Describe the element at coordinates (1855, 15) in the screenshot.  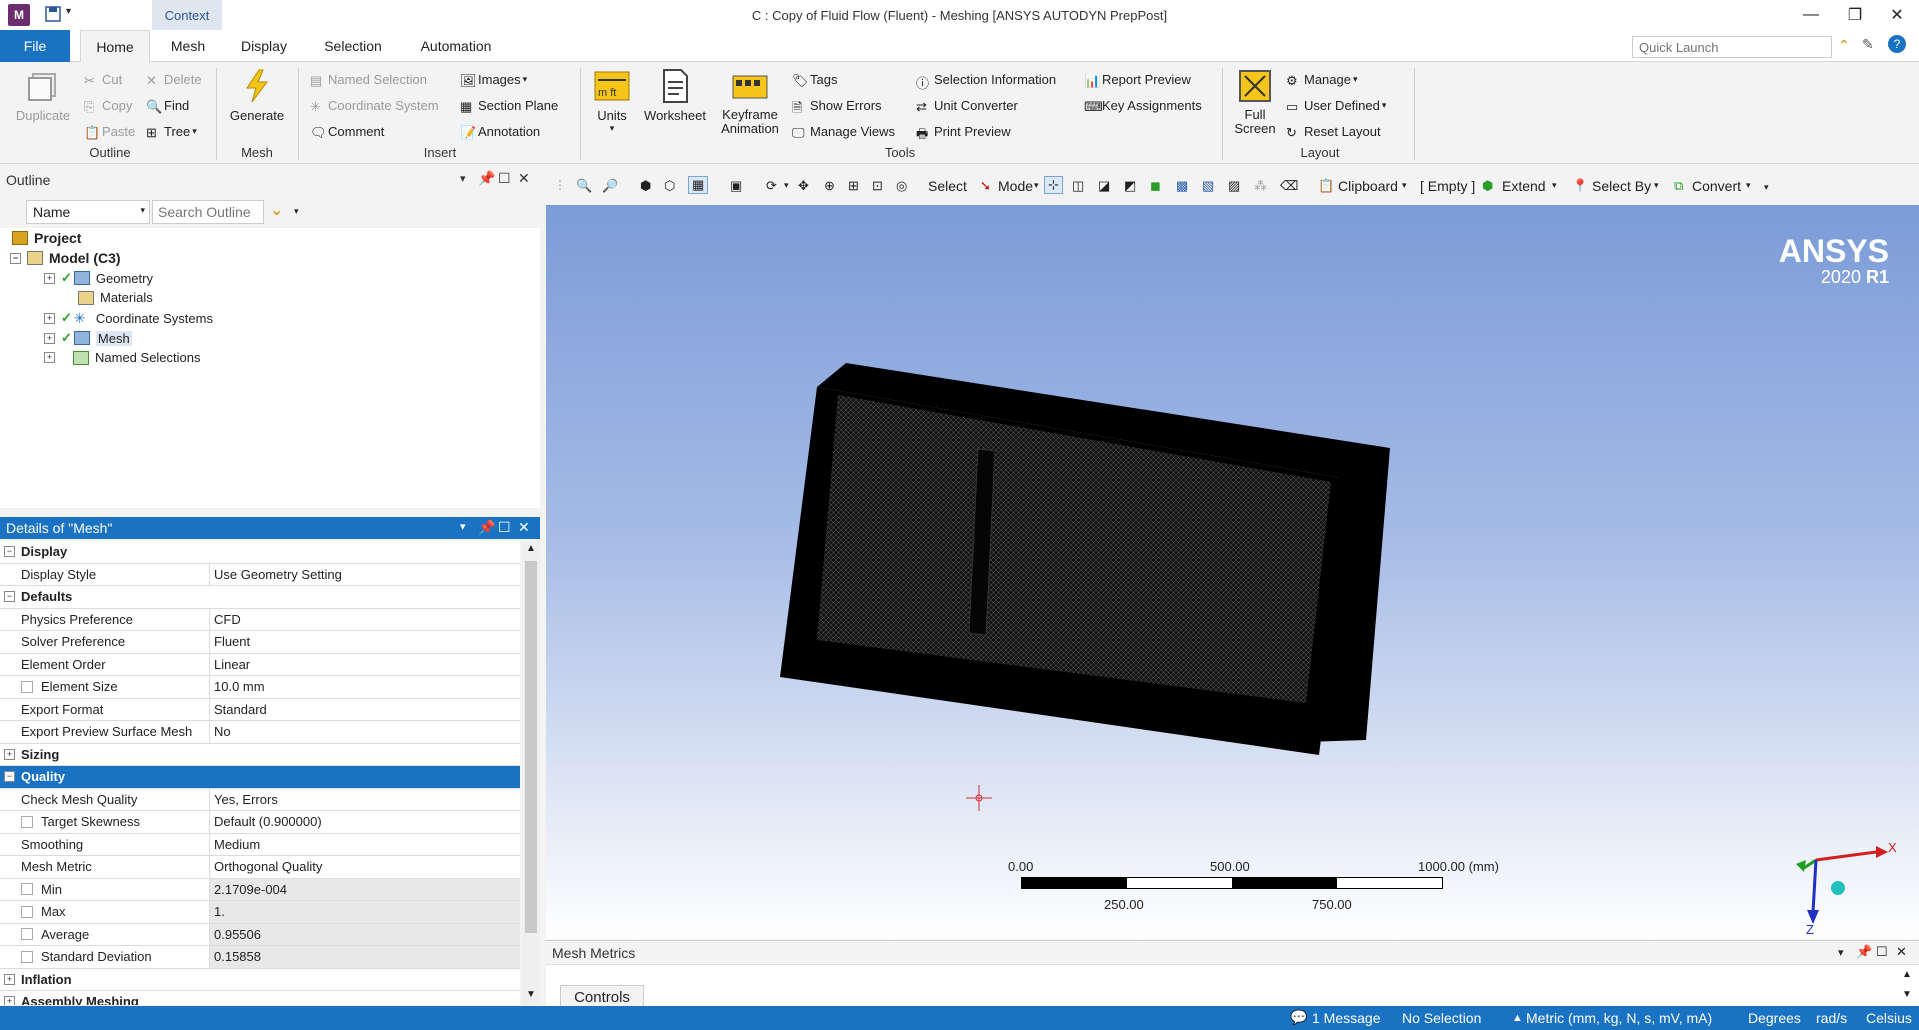
I see `restore-icon: ❐` at that location.